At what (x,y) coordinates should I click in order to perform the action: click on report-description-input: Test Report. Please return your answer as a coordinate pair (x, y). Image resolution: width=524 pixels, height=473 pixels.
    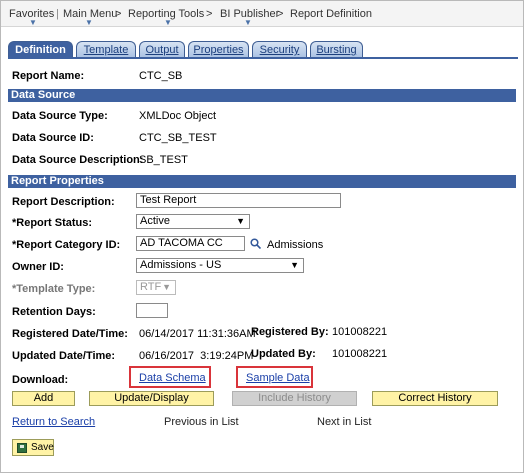
    Looking at the image, I should click on (238, 200).